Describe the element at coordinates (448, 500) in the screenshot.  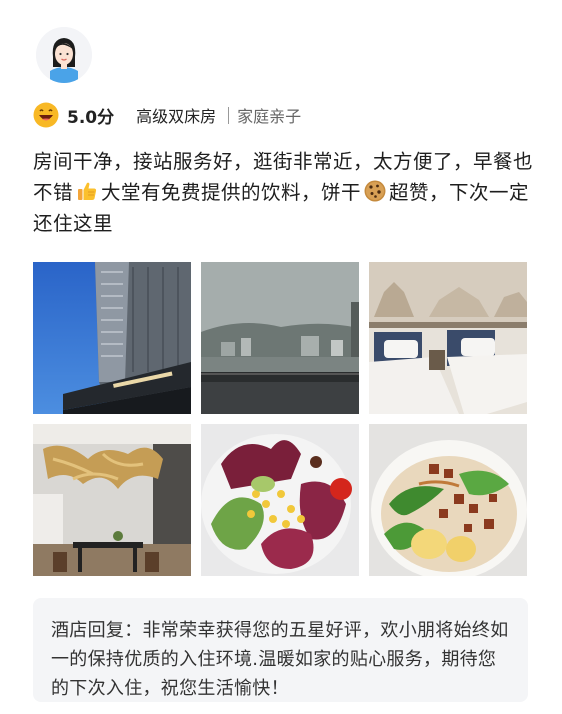
I see `noodles-photo` at that location.